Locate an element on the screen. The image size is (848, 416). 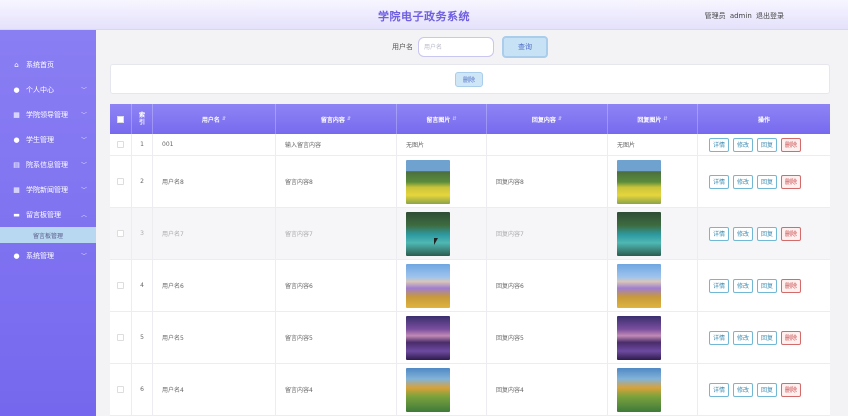
username: admin is located at coordinates (740, 16).